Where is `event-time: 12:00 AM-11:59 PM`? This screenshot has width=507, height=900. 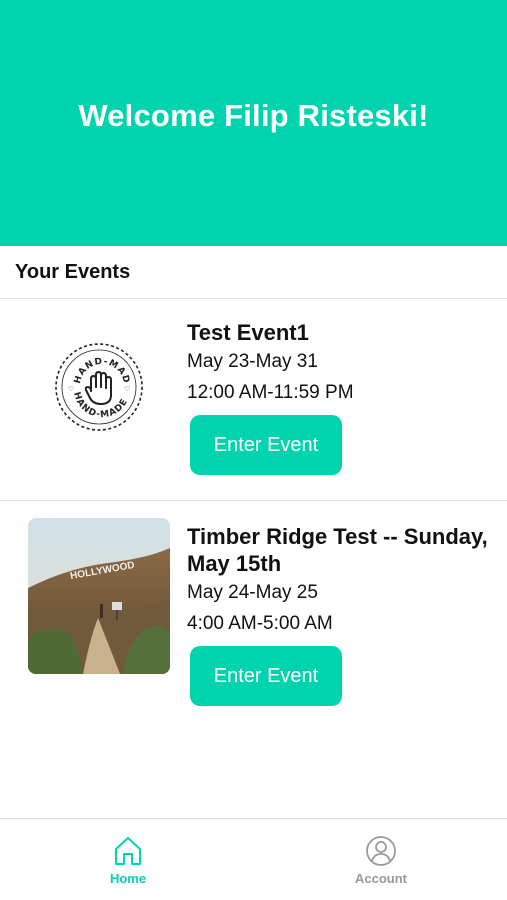
event-time: 12:00 AM-11:59 PM is located at coordinates (270, 392).